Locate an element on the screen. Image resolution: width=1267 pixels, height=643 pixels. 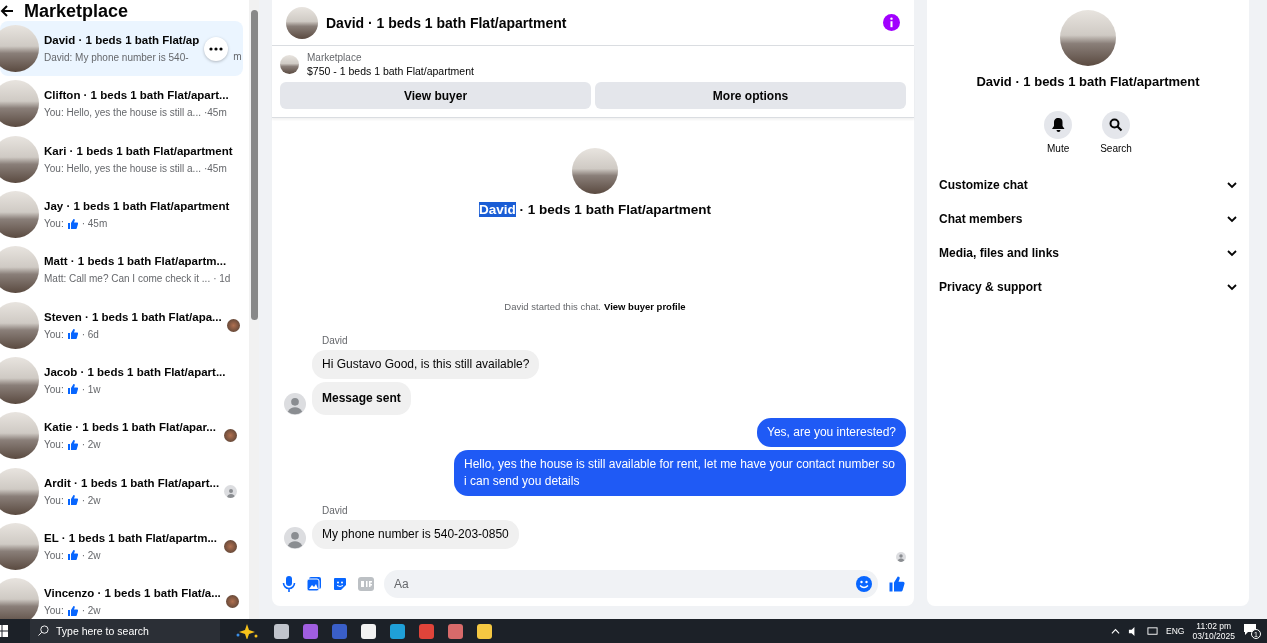
conversation-item: Ardit · 1 beds 1 bath Flat/apart... You: · 2w is located at coordinates (121, 491).